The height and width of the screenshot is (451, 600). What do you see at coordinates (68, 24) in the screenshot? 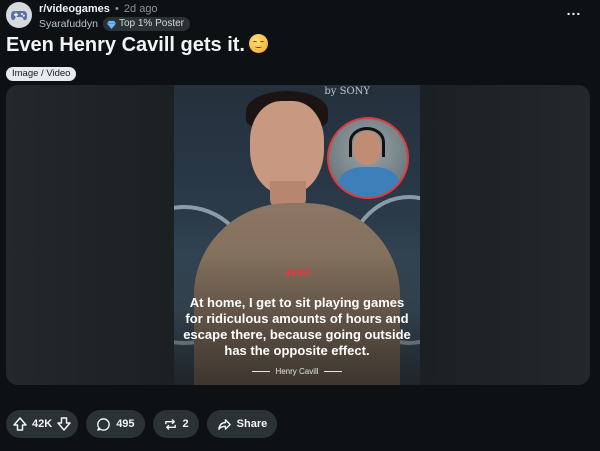
I see `author-link: Syarafuddyn` at bounding box center [68, 24].